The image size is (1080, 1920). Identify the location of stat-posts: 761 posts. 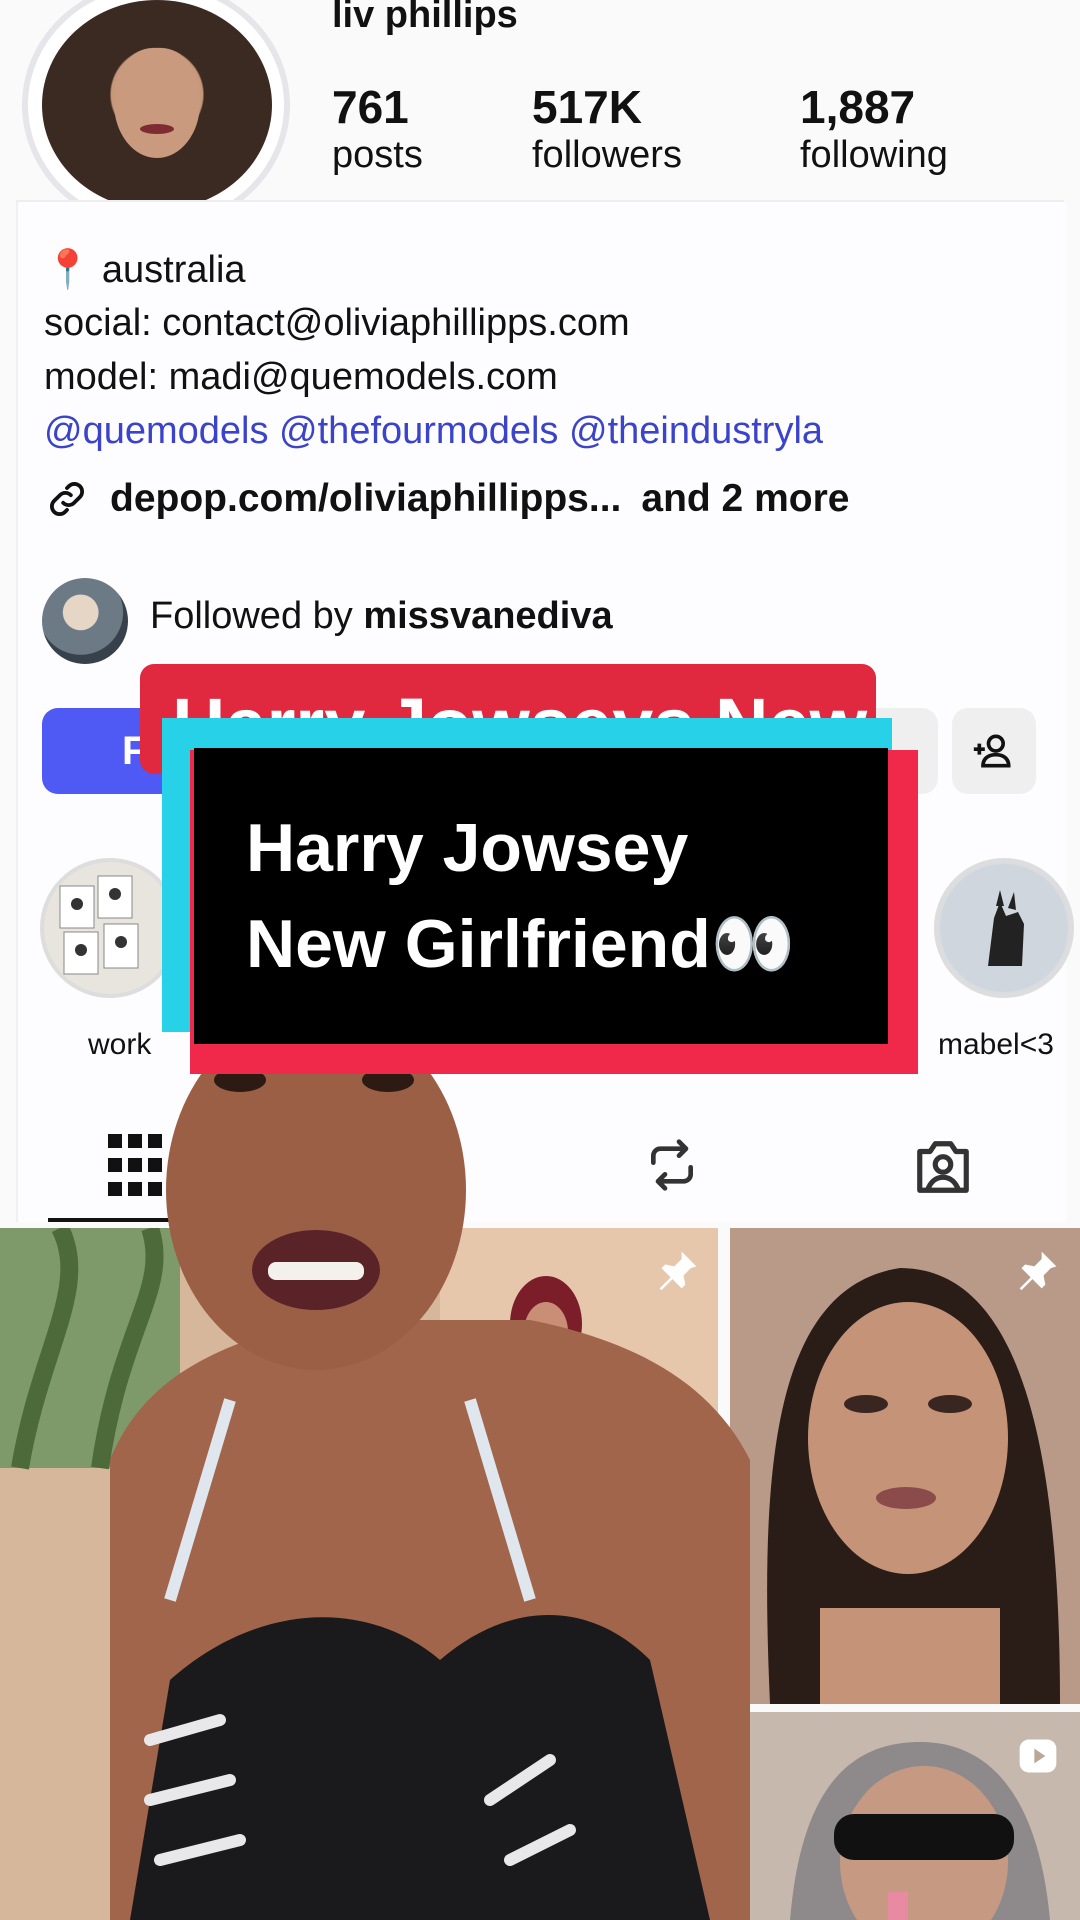
(377, 128).